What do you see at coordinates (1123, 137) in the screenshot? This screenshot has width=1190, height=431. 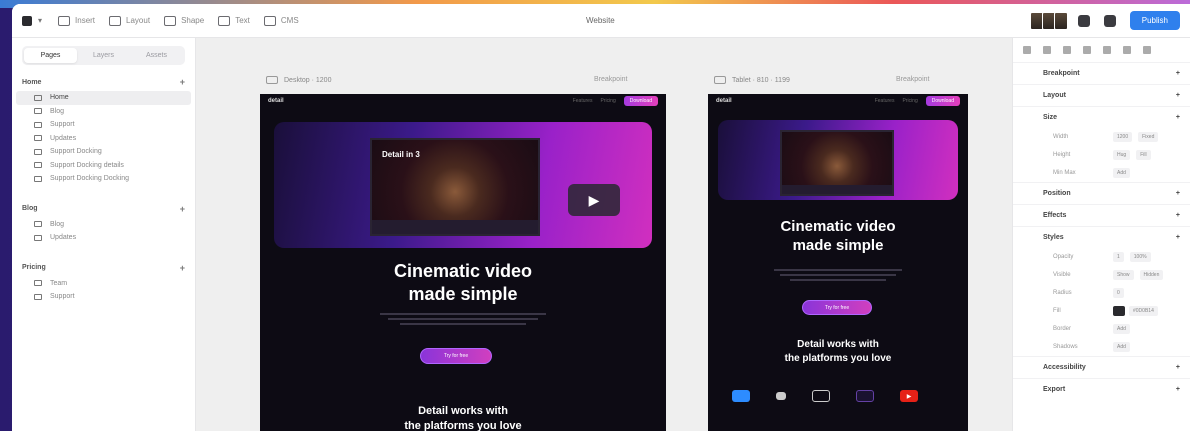 I see `width-input: 1200` at bounding box center [1123, 137].